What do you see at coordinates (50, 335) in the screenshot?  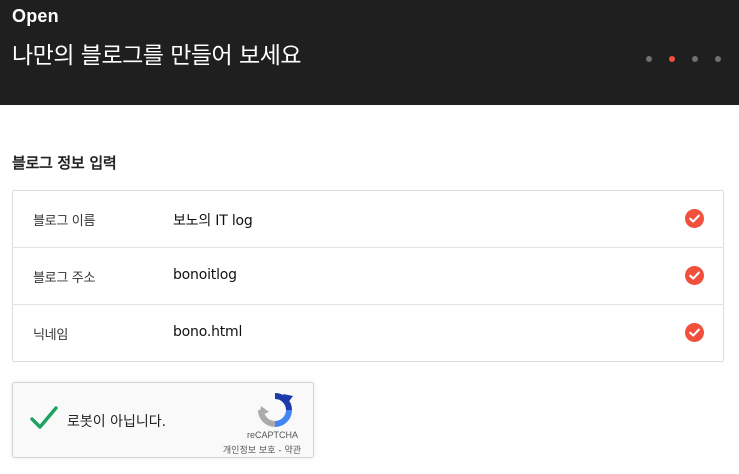 I see `field-label: 닉네임` at bounding box center [50, 335].